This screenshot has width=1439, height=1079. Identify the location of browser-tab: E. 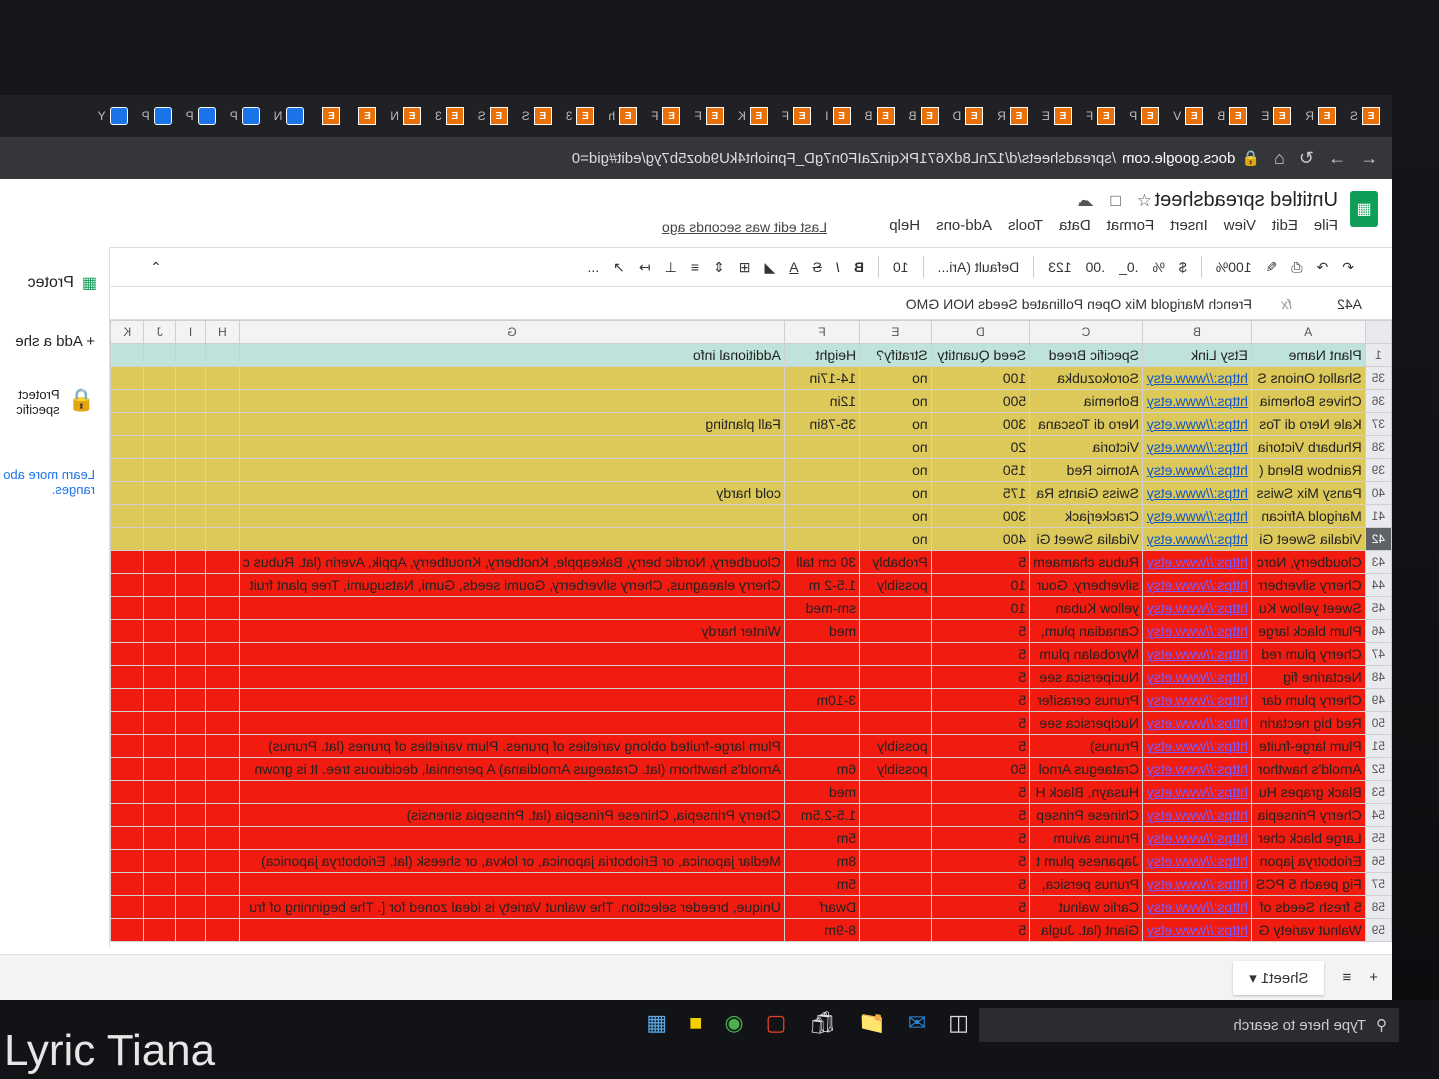
(365, 116).